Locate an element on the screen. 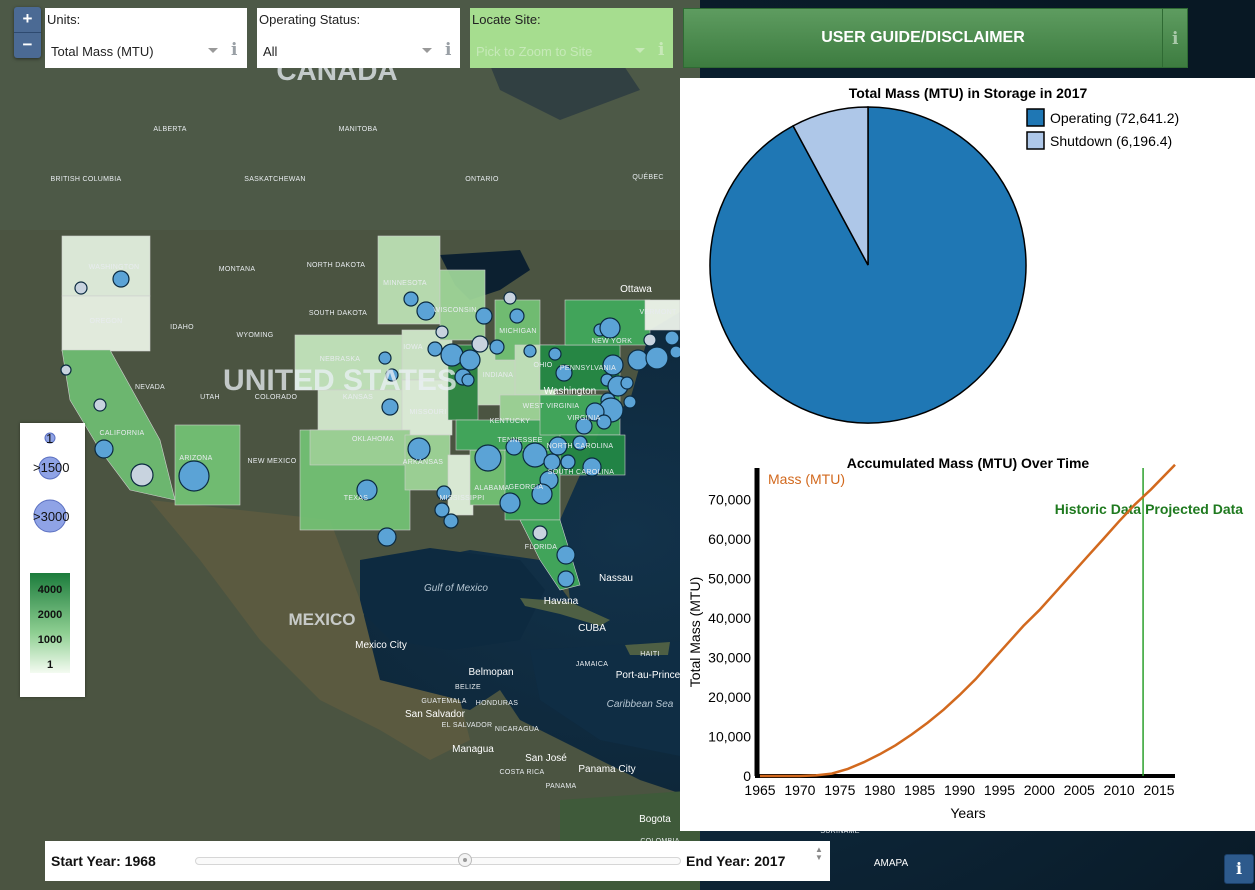 The image size is (1255, 890). x-tick-label: 2000 is located at coordinates (1039, 790).